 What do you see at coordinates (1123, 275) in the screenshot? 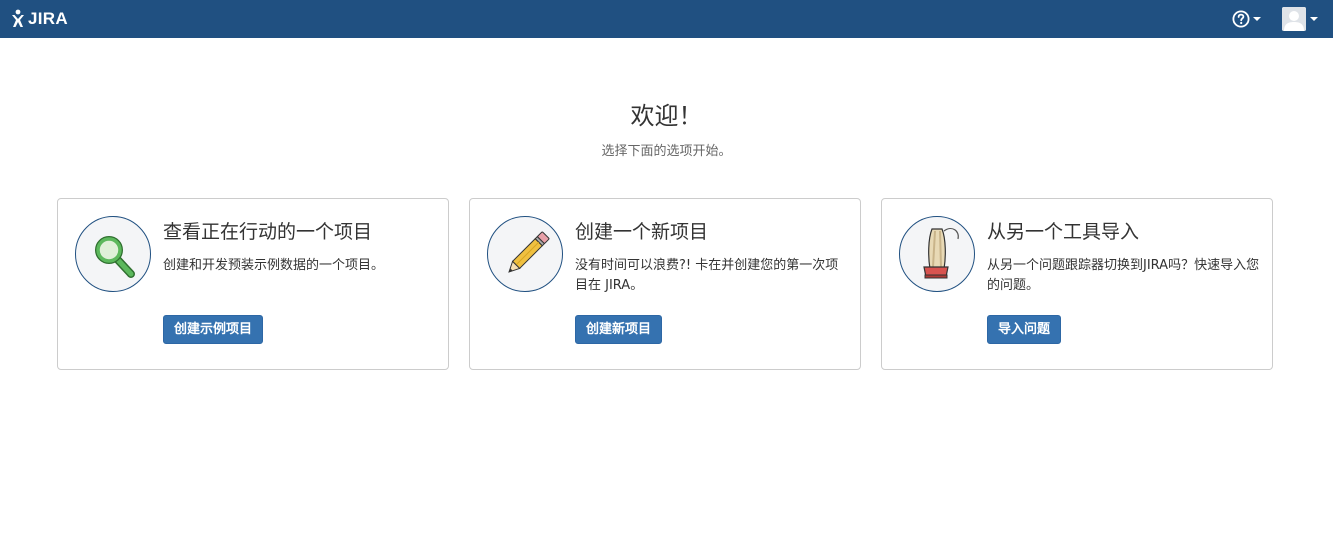
I see `card-description: 从另一个问题跟踪器切换到JIRA吗？快速导入您的问题。` at bounding box center [1123, 275].